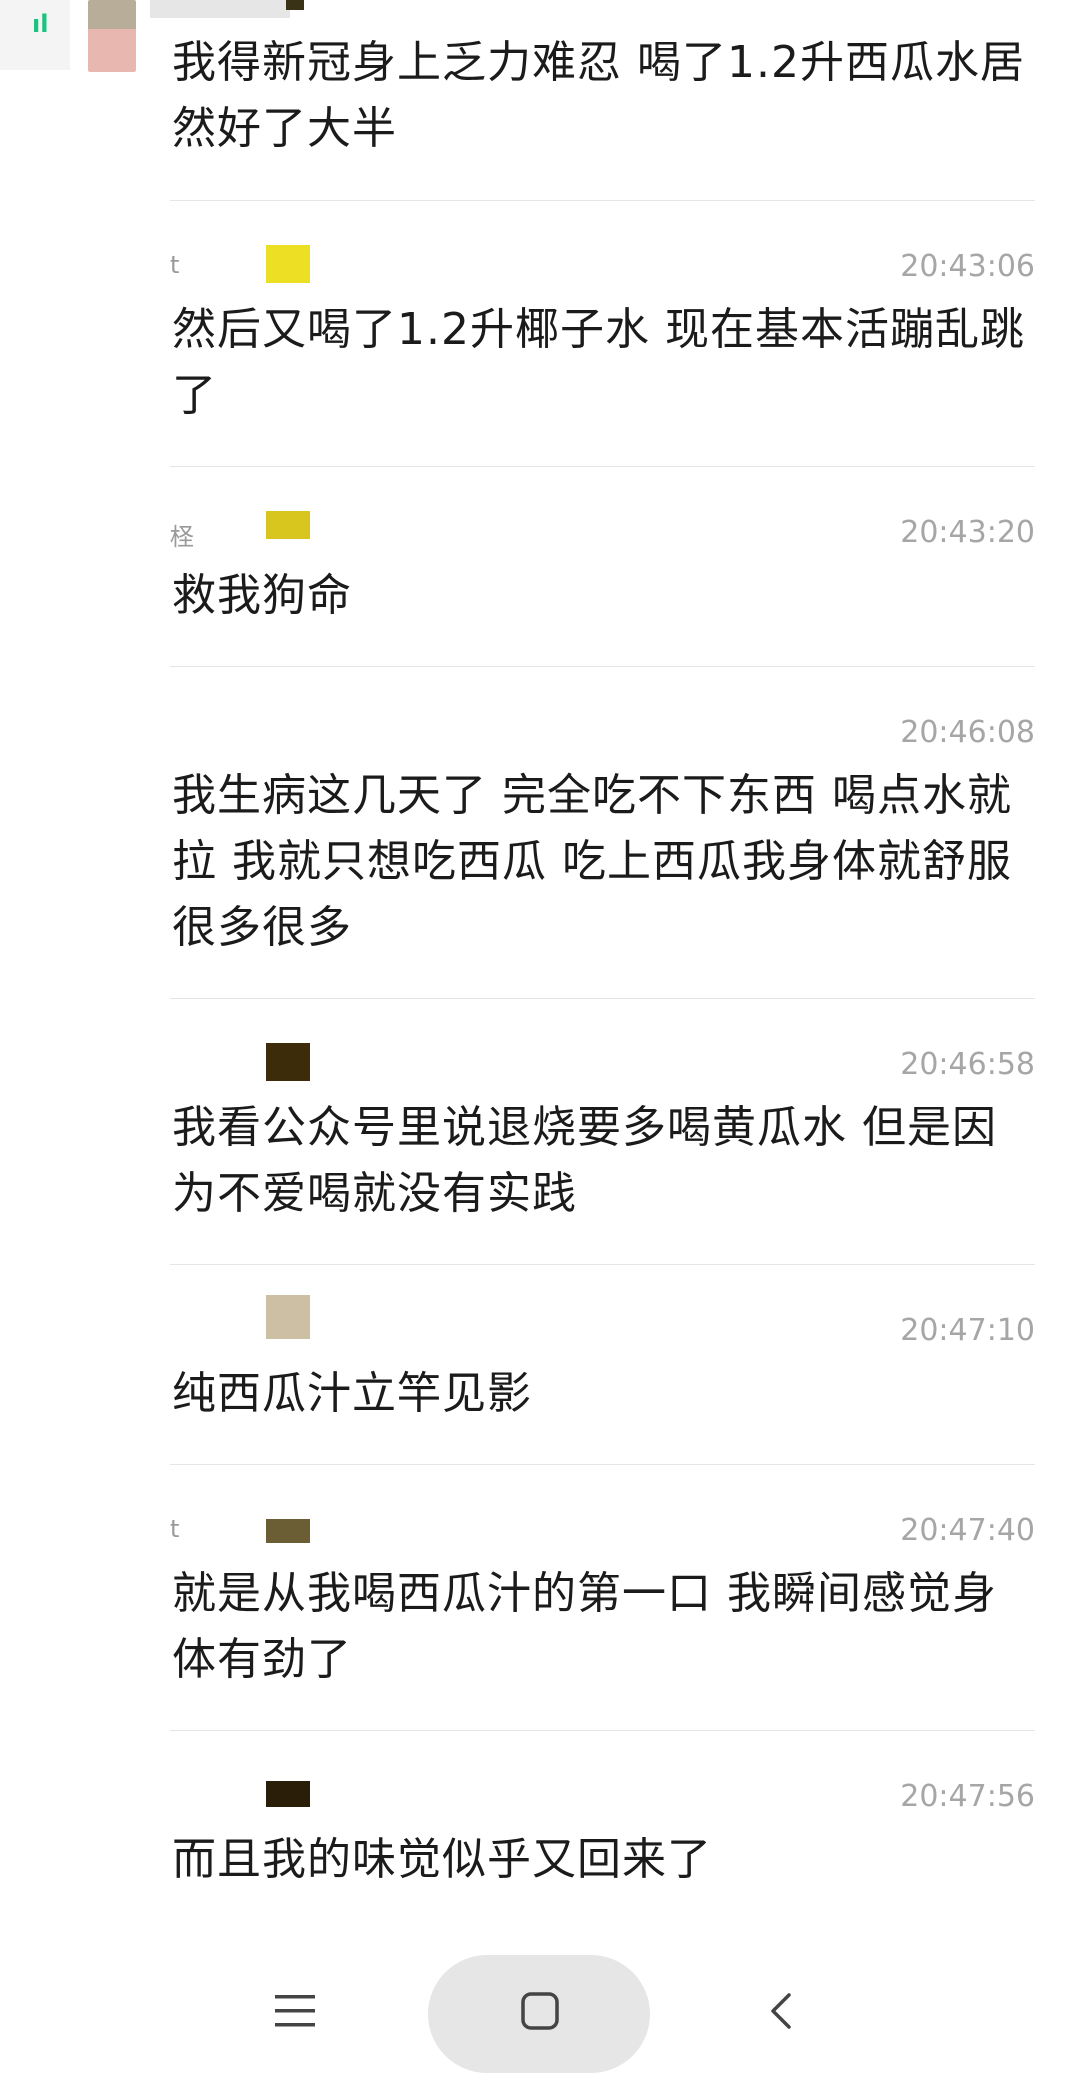 This screenshot has height=2073, width=1080. What do you see at coordinates (967, 1064) in the screenshot?
I see `message-time: 20:46:58` at bounding box center [967, 1064].